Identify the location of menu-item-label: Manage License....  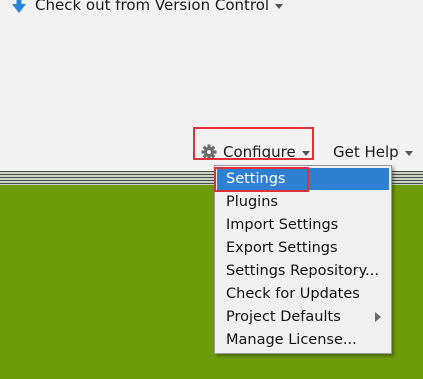
(291, 340).